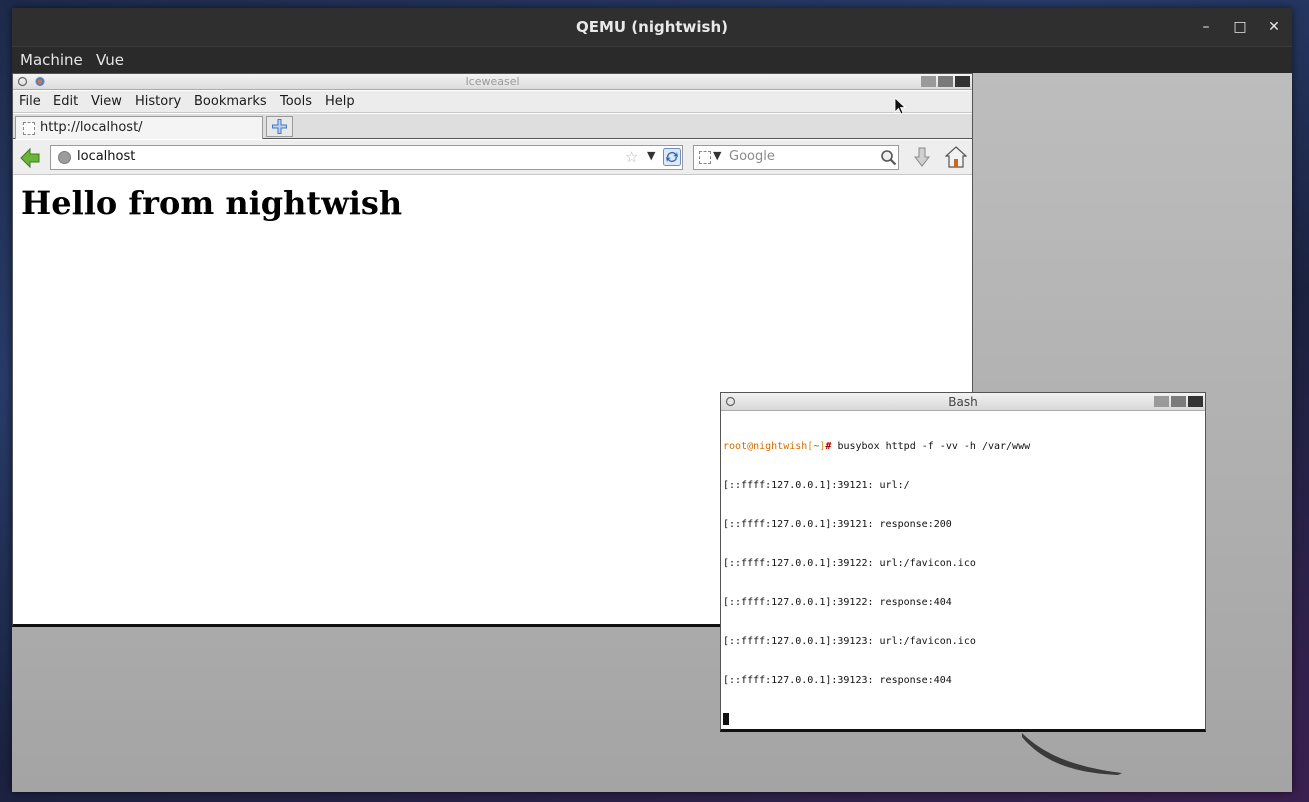  I want to click on qemu-window-title: QEMU (nightwish), so click(652, 27).